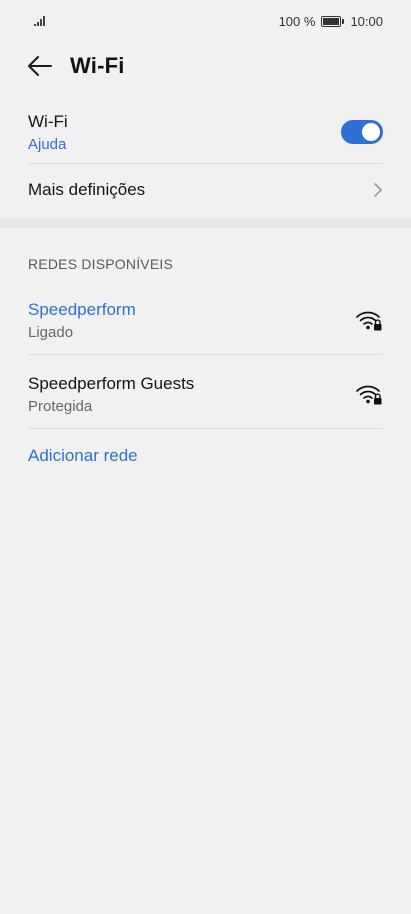 This screenshot has height=914, width=411. I want to click on battery-percent: 100 %, so click(297, 21).